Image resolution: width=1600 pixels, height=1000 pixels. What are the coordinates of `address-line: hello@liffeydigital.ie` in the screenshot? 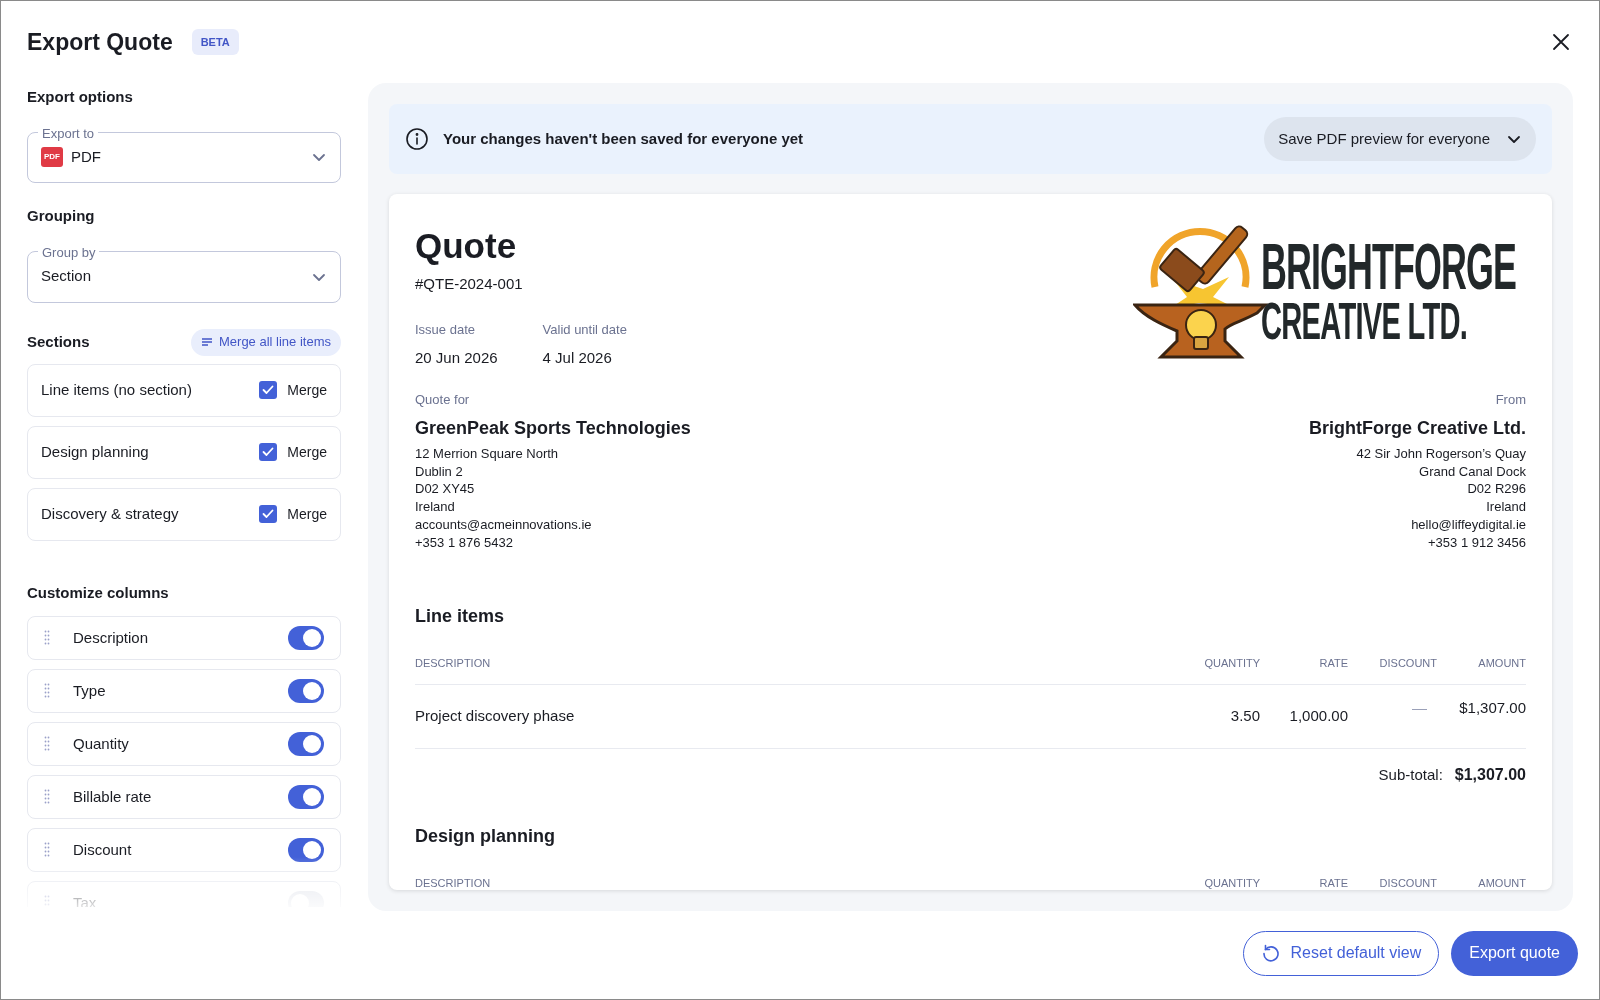 It's located at (1468, 524).